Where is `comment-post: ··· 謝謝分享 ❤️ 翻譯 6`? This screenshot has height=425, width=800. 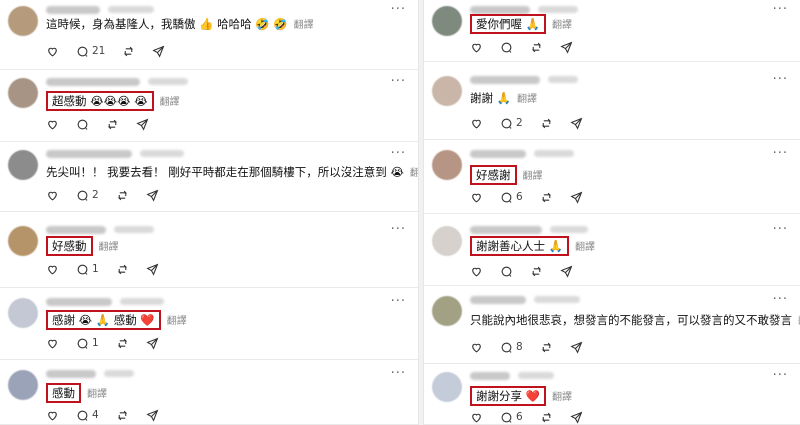 comment-post: ··· 謝謝分享 ❤️ 翻譯 6 is located at coordinates (612, 394).